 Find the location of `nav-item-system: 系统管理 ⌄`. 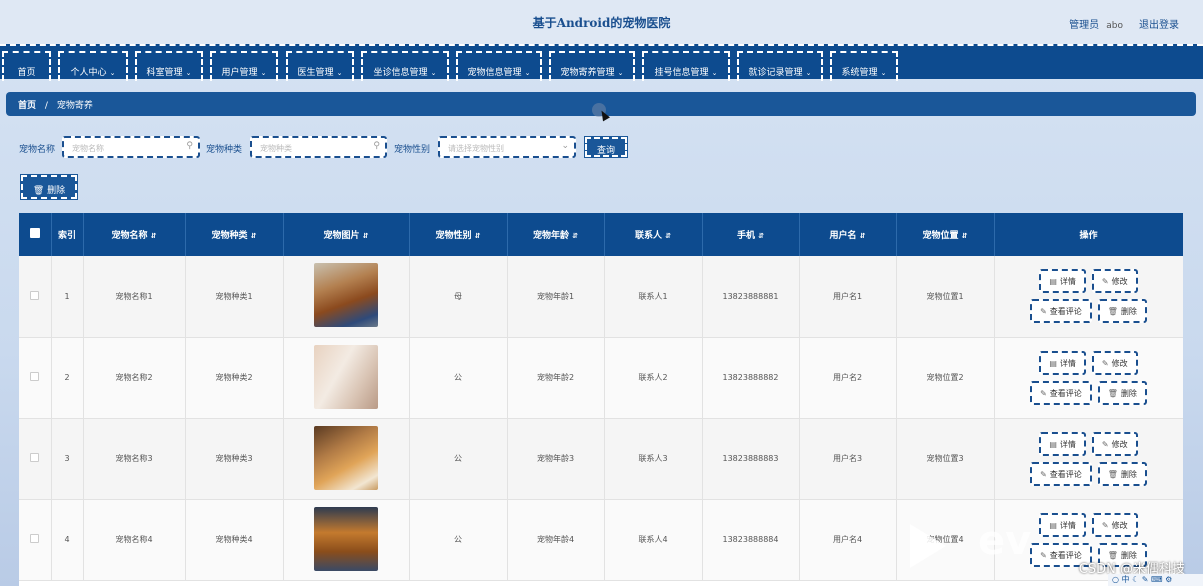

nav-item-system: 系统管理 ⌄ is located at coordinates (864, 66).